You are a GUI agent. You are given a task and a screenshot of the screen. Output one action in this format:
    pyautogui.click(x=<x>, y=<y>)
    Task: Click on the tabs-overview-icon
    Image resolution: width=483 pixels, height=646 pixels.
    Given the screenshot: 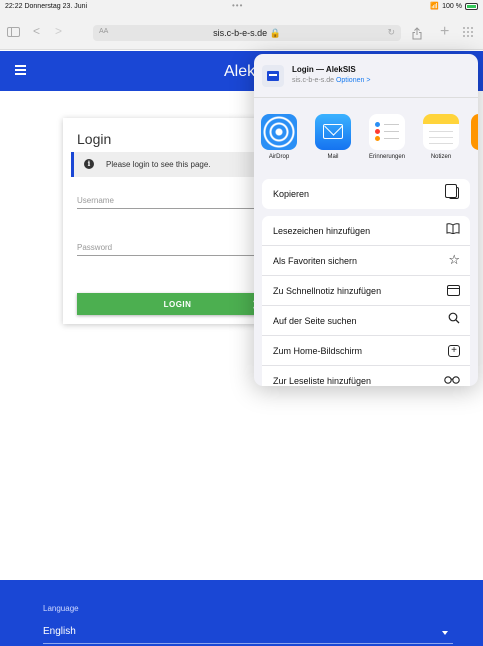 What is the action you would take?
    pyautogui.click(x=467, y=31)
    